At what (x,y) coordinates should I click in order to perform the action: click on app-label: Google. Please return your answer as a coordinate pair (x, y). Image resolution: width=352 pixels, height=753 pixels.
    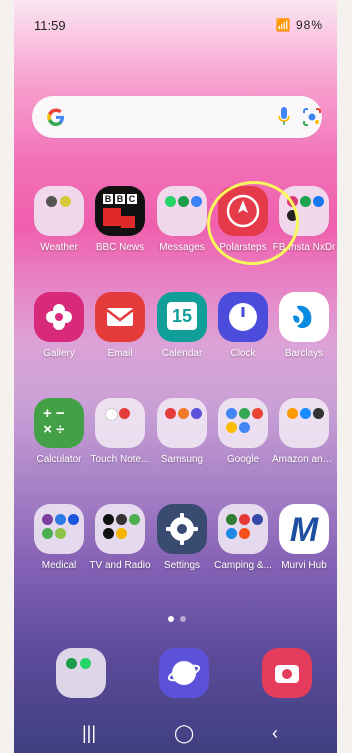
    Looking at the image, I should click on (243, 459).